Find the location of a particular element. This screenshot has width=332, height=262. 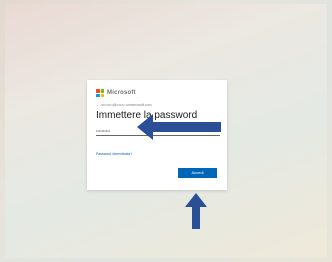

forgot-password-link: Password dimenticata? is located at coordinates (114, 154).